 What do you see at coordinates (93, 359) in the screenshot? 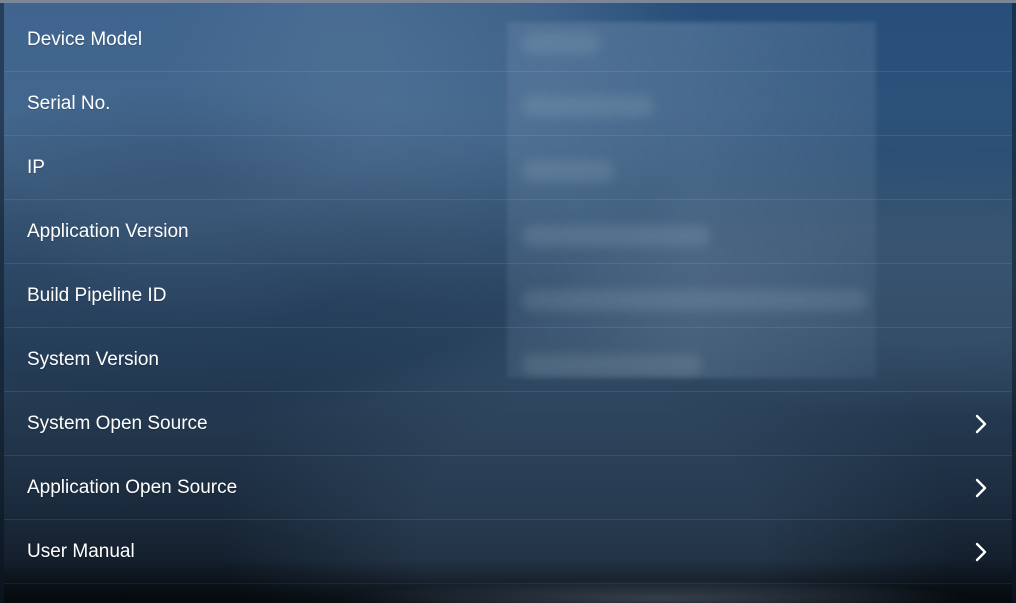
I see `system-version-label: System Version` at bounding box center [93, 359].